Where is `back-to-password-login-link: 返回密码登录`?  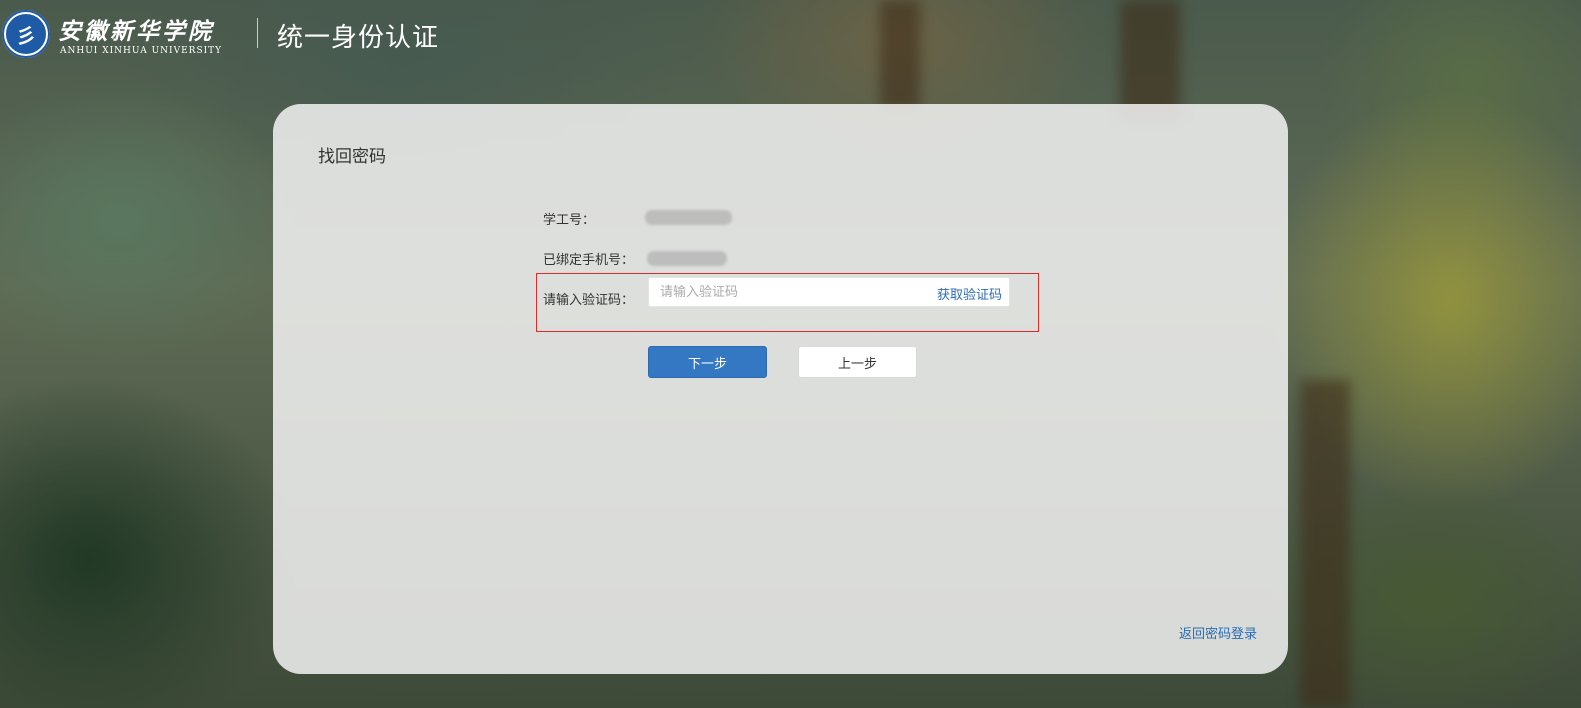 back-to-password-login-link: 返回密码登录 is located at coordinates (1218, 632).